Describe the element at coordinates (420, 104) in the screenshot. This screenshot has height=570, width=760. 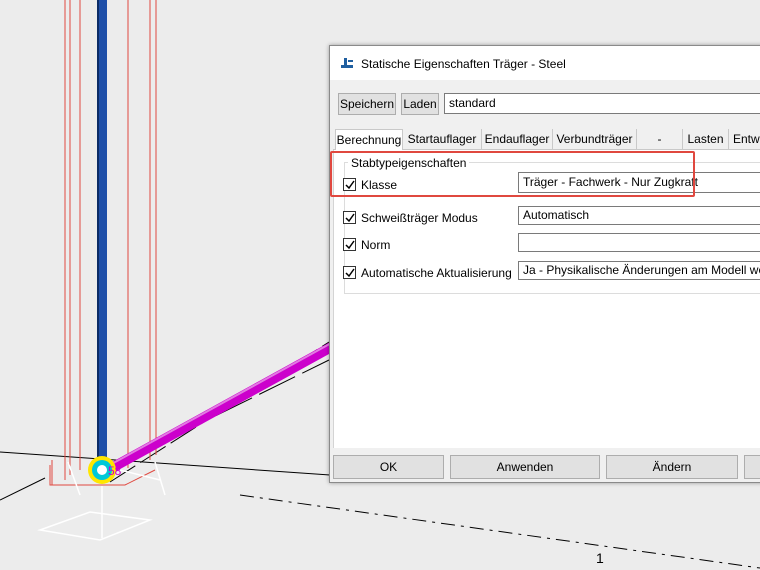
I see `load-button: Laden` at that location.